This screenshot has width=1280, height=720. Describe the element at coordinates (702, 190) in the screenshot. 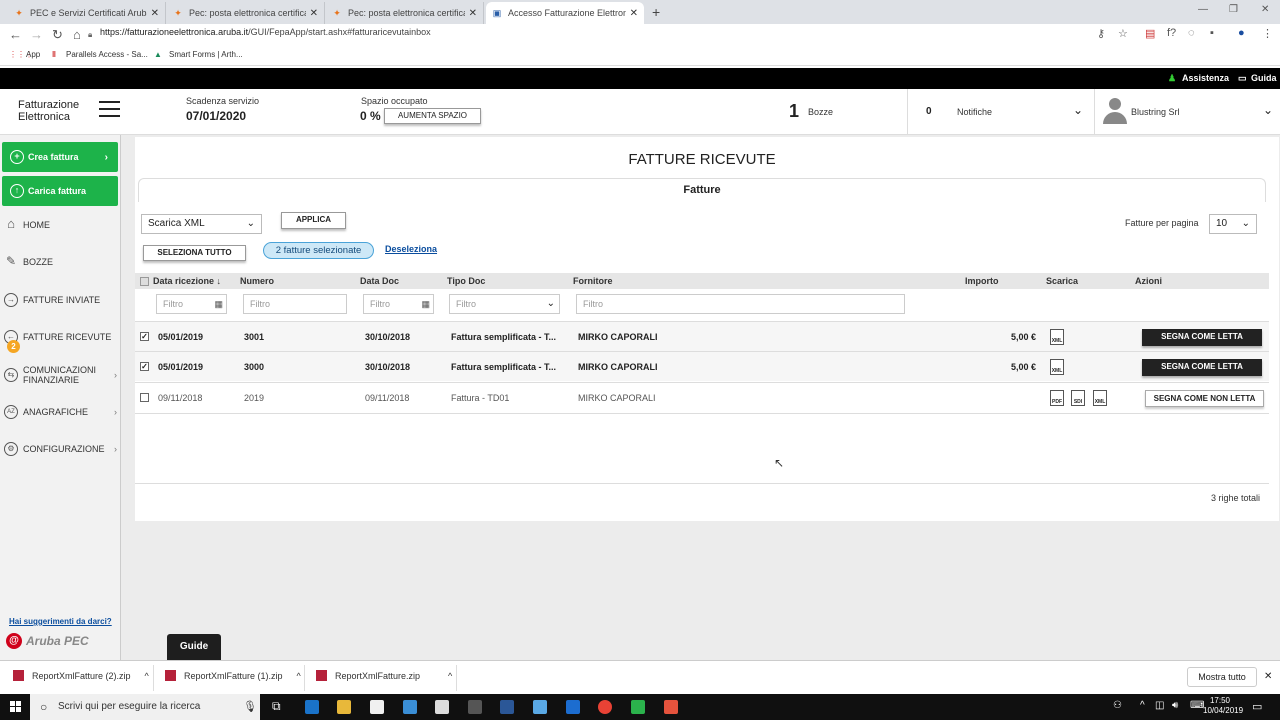

I see `tab-fatture: Fatture` at that location.